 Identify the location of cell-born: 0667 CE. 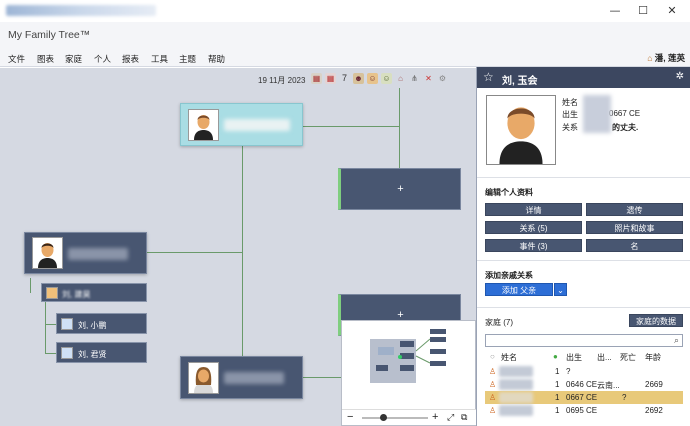
(582, 397).